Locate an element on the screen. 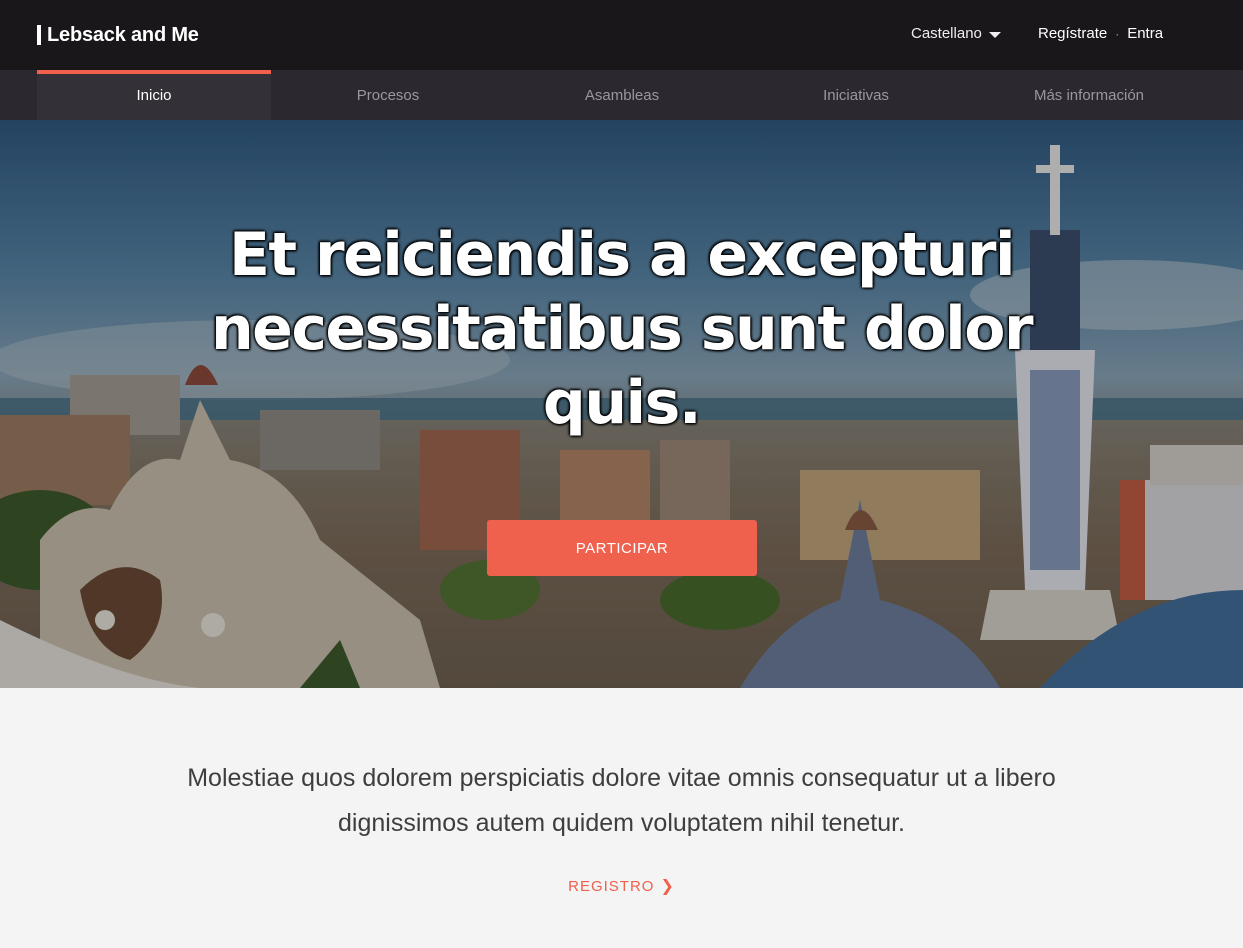 Image resolution: width=1243 pixels, height=948 pixels. brand-logo: Lebsack and Me is located at coordinates (118, 35).